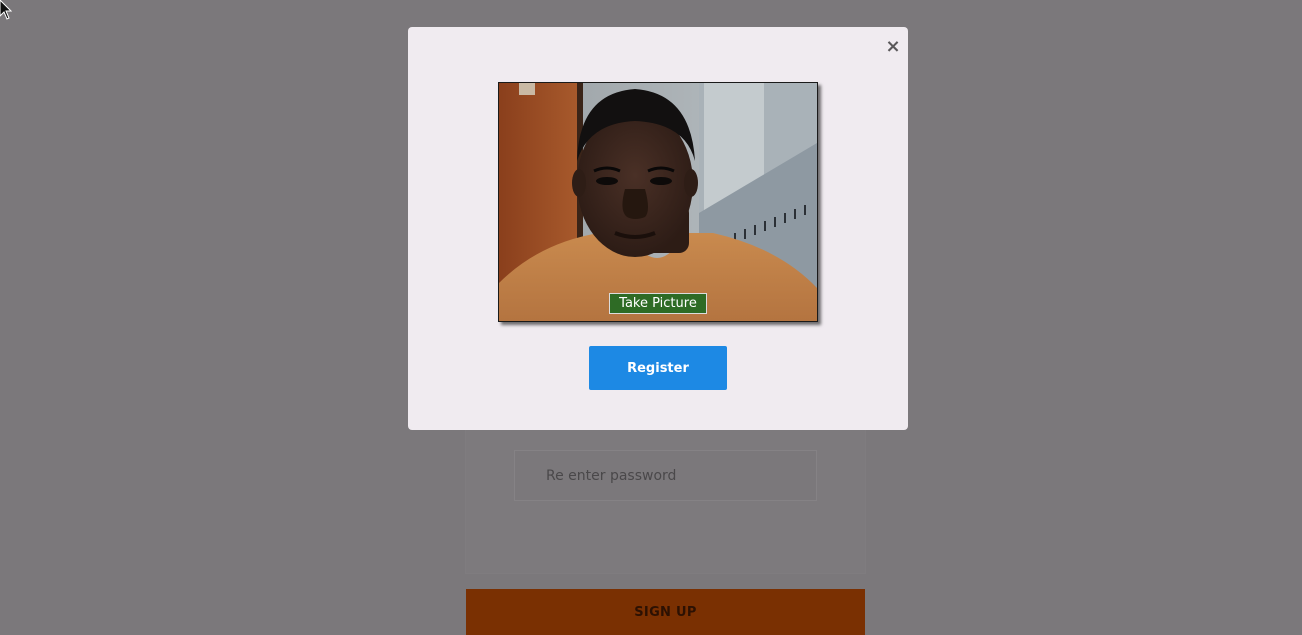 This screenshot has width=1302, height=635. What do you see at coordinates (658, 368) in the screenshot?
I see `register-button: Register` at bounding box center [658, 368].